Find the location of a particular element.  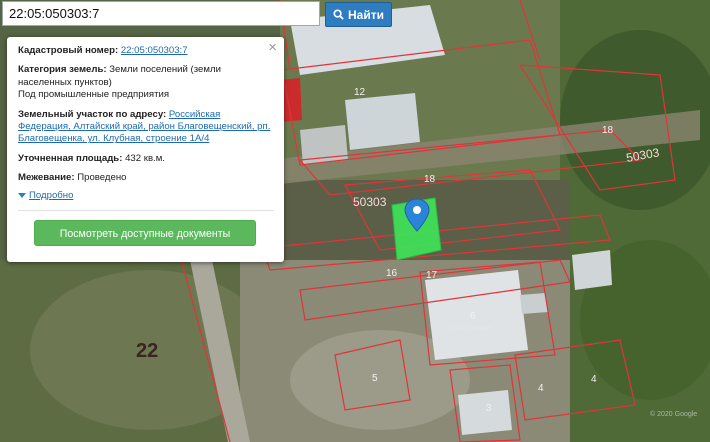

details-toggle: Подробно is located at coordinates (146, 196).